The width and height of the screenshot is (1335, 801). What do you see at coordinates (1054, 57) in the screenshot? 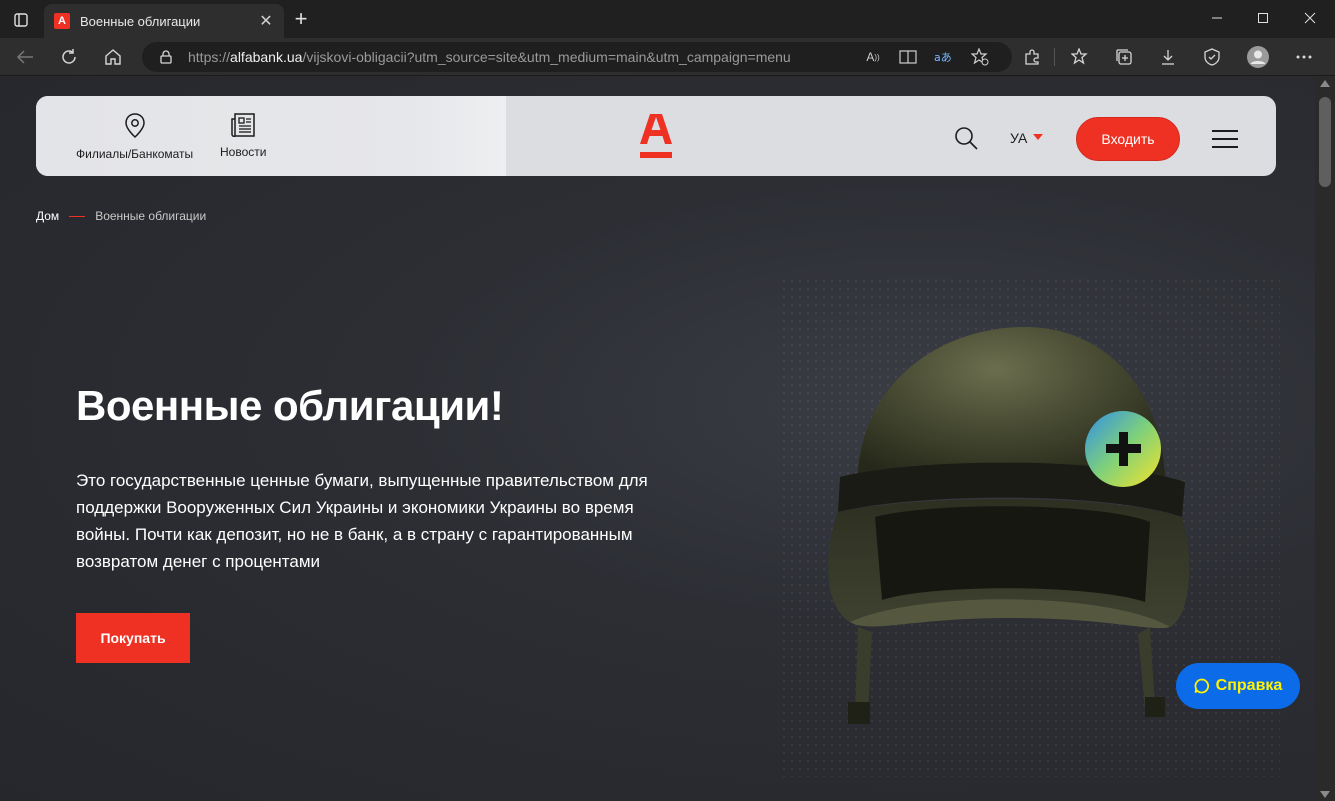
I see `toolbar-divider` at bounding box center [1054, 57].